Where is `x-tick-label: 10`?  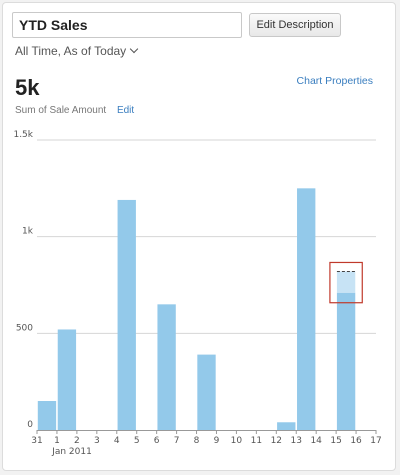
x-tick-label: 10 is located at coordinates (237, 441).